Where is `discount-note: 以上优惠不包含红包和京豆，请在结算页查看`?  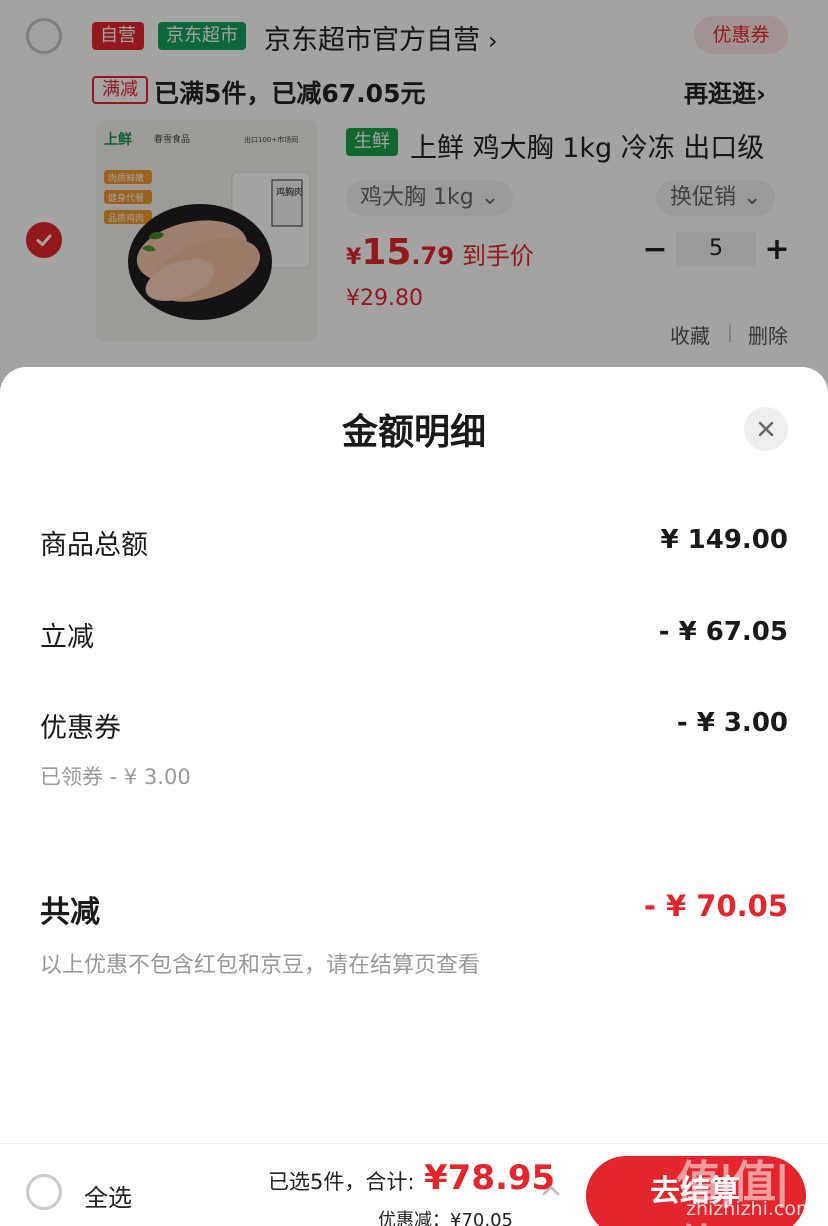
discount-note: 以上优惠不包含红包和京豆，请在结算页查看 is located at coordinates (260, 965).